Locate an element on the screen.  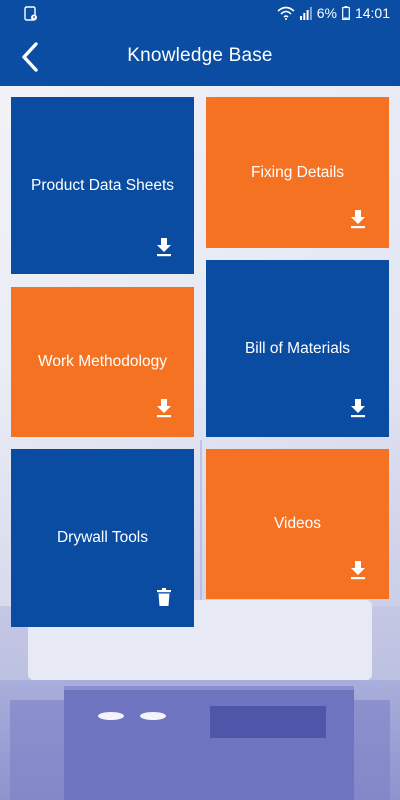
page-title: Knowledge Base is located at coordinates (200, 55).